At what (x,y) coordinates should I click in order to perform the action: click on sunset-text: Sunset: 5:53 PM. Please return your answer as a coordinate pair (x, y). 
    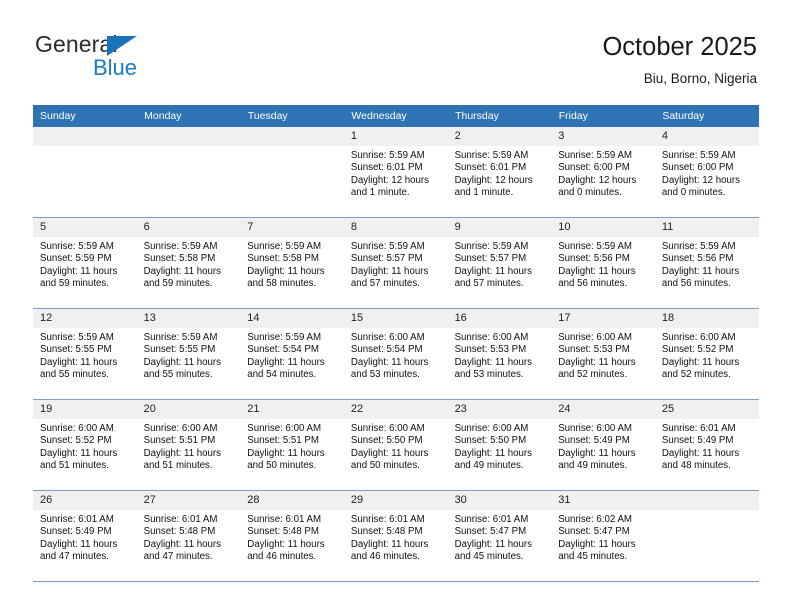
    Looking at the image, I should click on (594, 350).